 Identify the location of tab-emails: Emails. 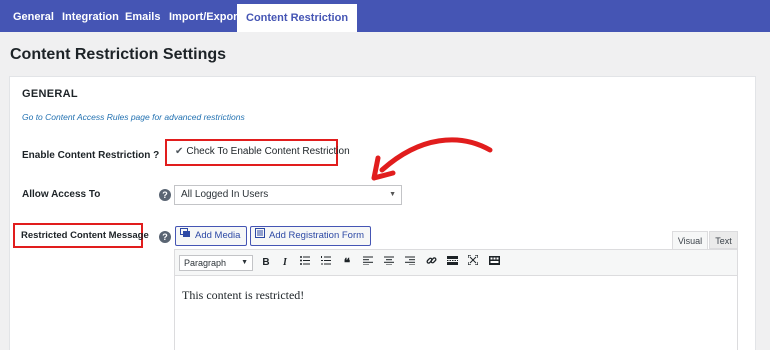
(142, 16).